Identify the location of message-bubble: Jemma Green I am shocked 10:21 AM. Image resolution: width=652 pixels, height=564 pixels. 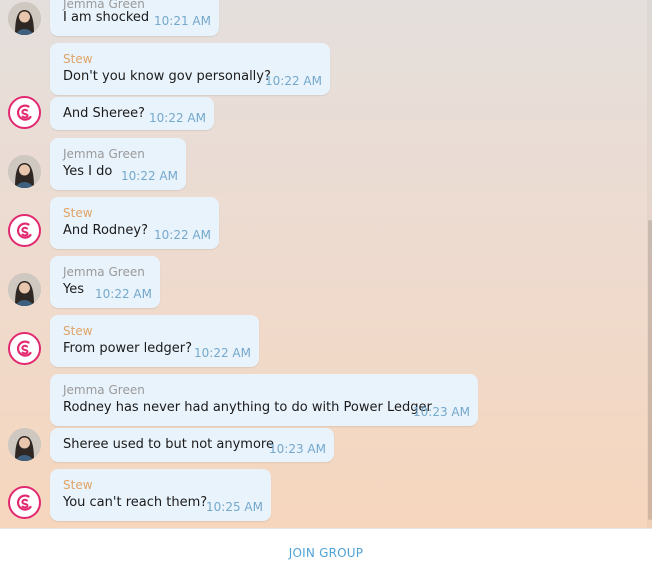
(134, 18).